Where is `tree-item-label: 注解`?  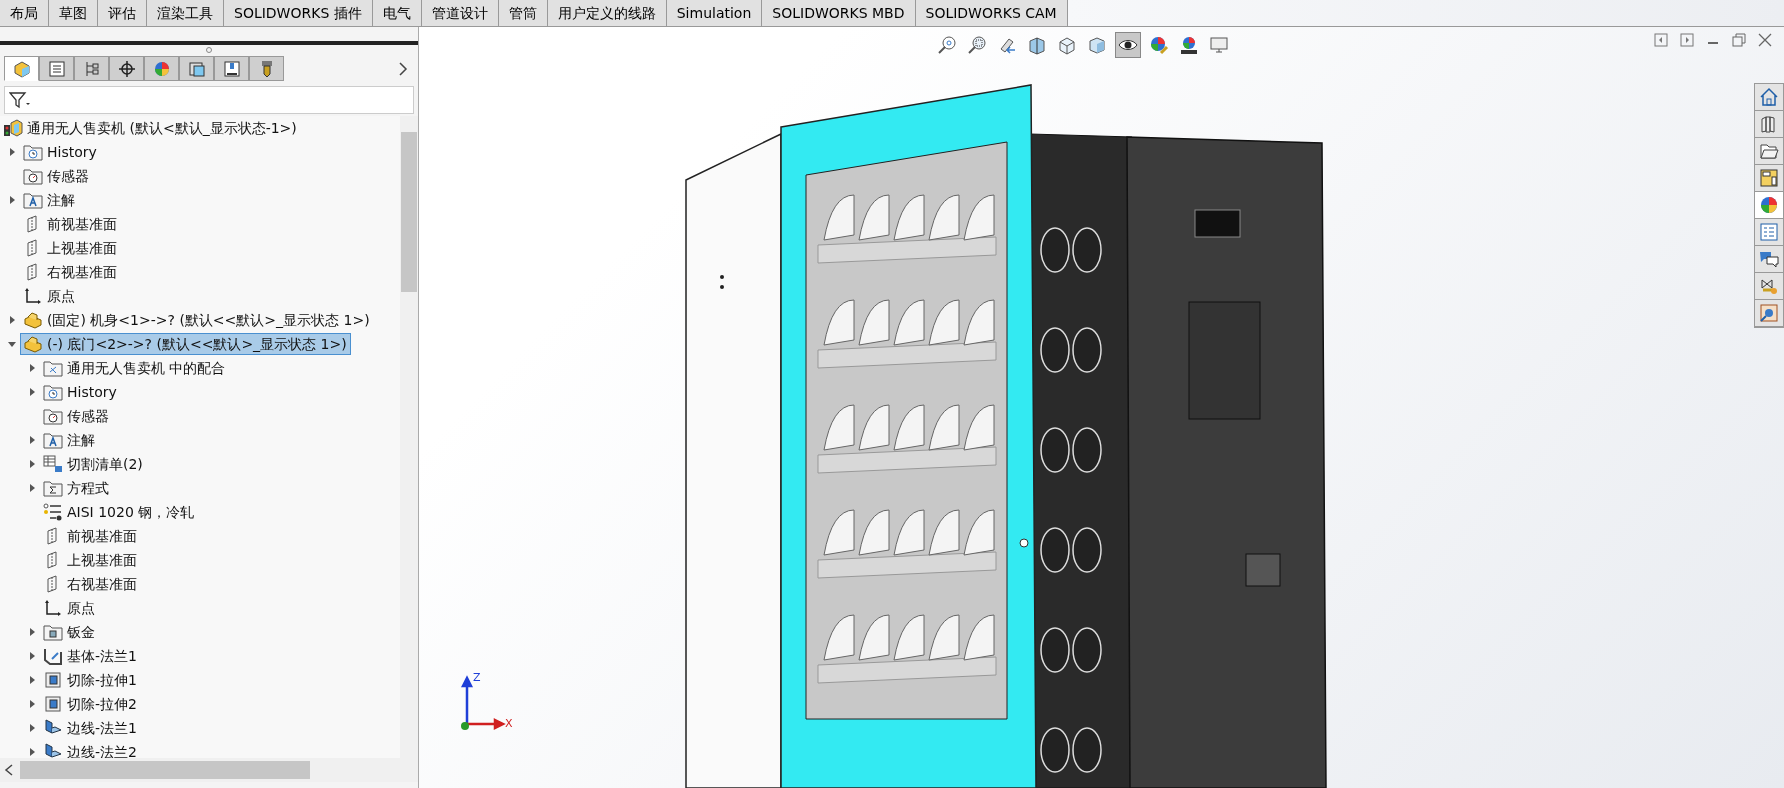 tree-item-label: 注解 is located at coordinates (81, 440).